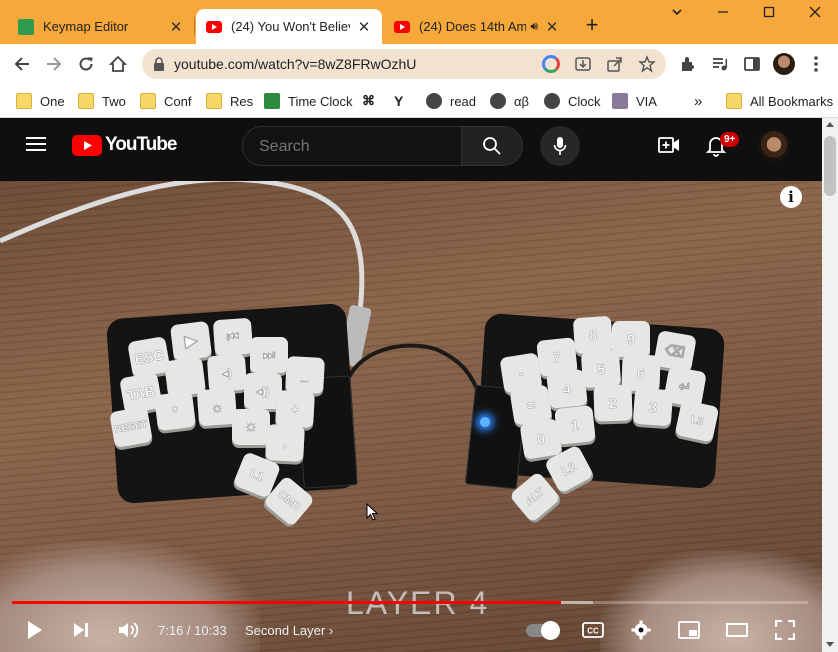 This screenshot has height=652, width=838. Describe the element at coordinates (779, 101) in the screenshot. I see `all-bookmarks: All Bookmarks` at that location.